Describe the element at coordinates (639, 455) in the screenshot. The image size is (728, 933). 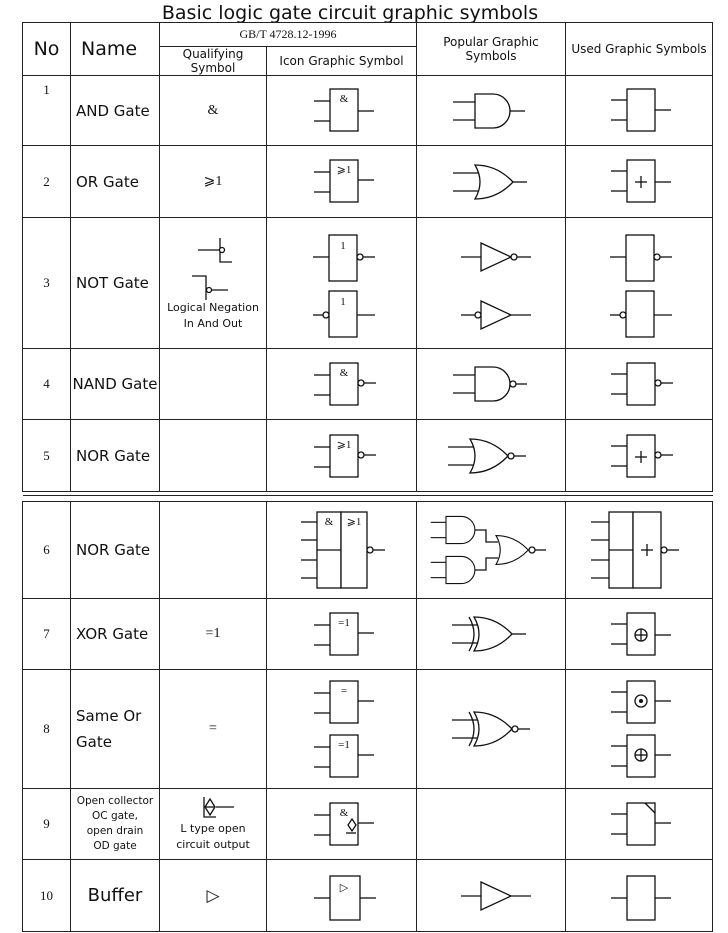
I see `used-symbol-nor` at that location.